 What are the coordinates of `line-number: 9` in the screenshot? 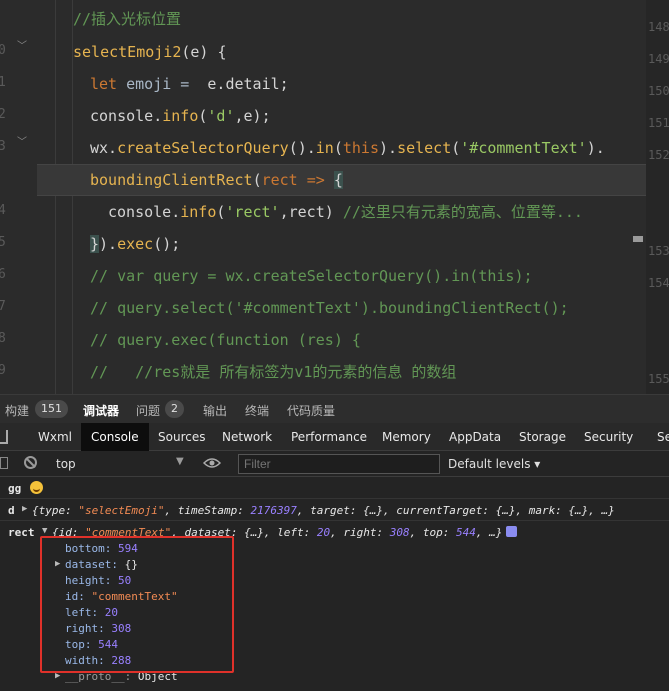 It's located at (3, 370).